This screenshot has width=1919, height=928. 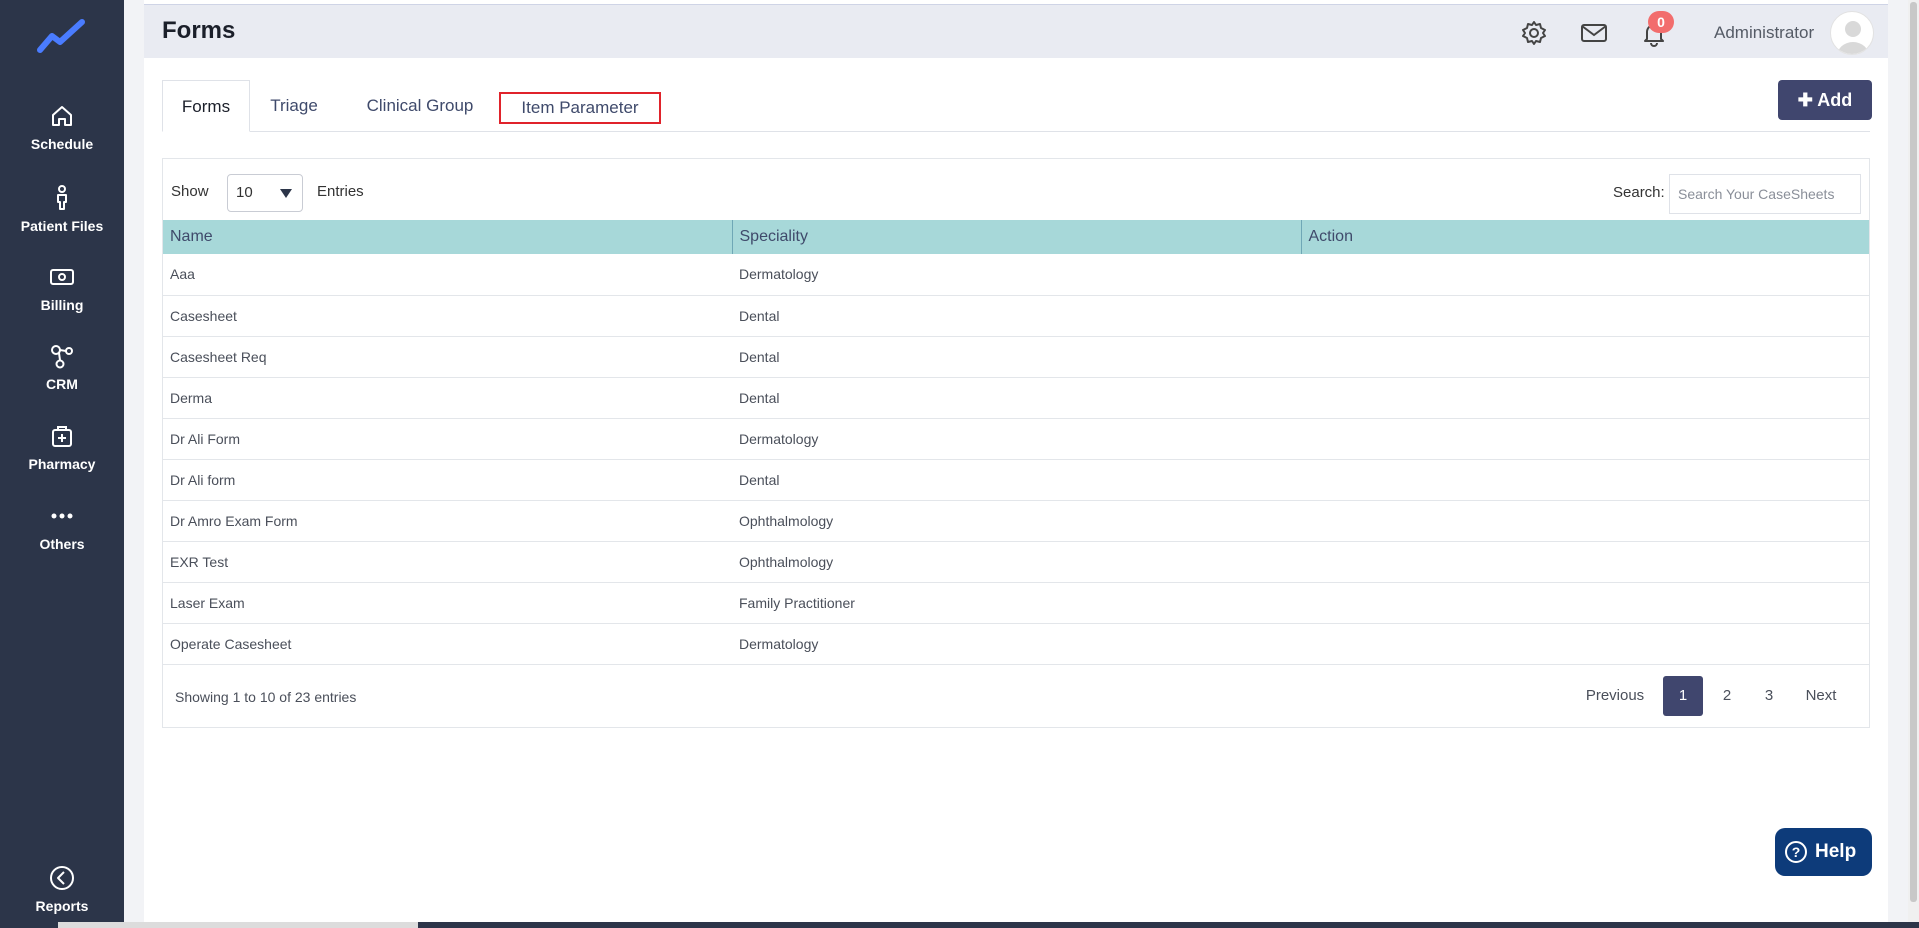 What do you see at coordinates (265, 193) in the screenshot?
I see `entries-select: 10` at bounding box center [265, 193].